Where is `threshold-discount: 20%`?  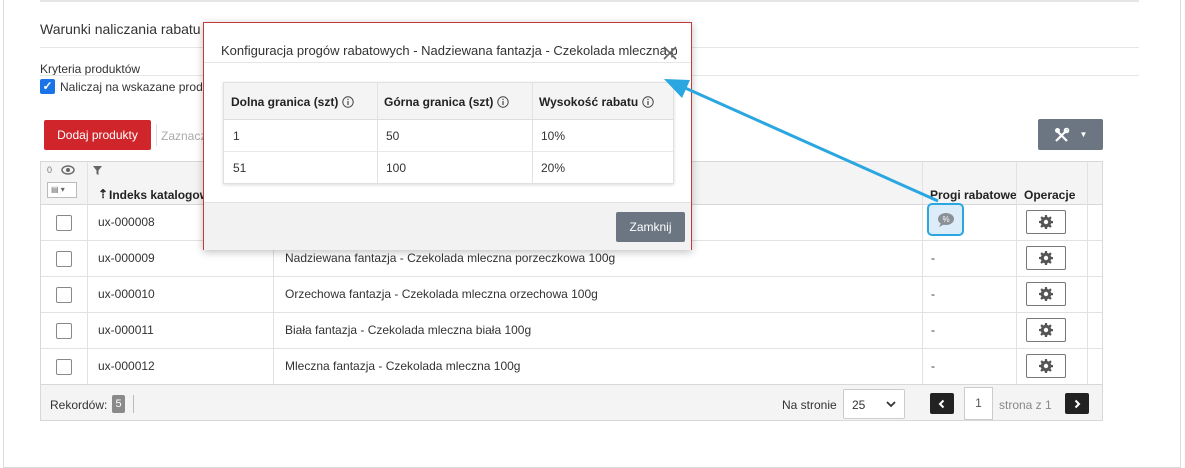
threshold-discount: 20% is located at coordinates (553, 168).